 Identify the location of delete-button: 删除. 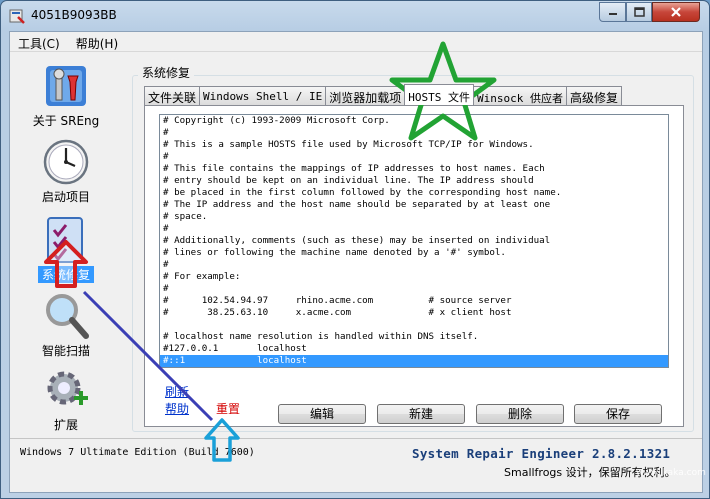
(520, 414).